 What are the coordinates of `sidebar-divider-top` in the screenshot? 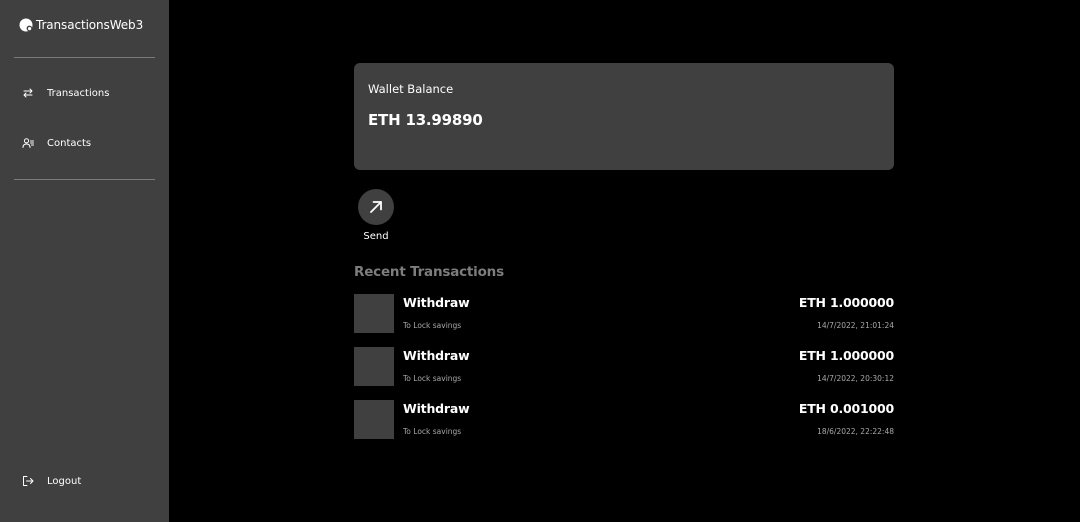 It's located at (84, 57).